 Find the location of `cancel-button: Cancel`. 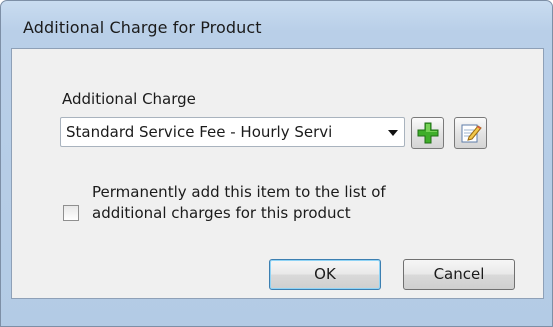

cancel-button: Cancel is located at coordinates (459, 274).